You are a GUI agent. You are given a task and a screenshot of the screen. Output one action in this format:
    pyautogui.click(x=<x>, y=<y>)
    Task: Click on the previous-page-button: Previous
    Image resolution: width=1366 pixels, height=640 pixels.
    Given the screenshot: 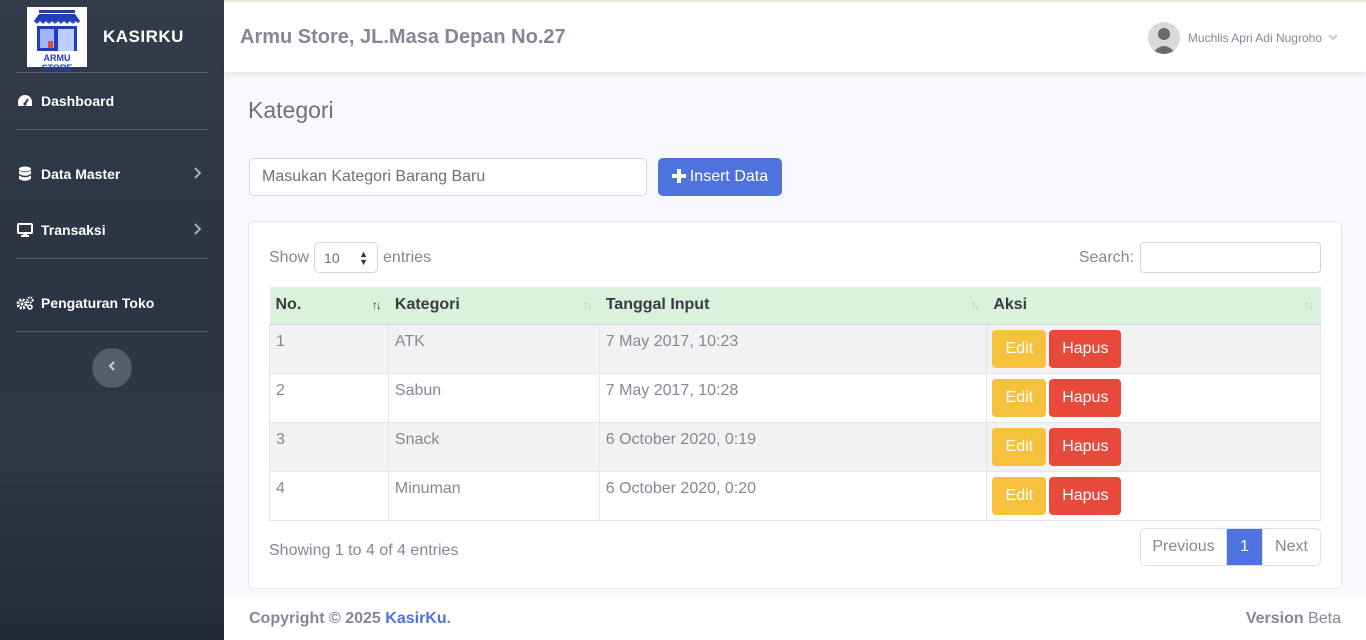 What is the action you would take?
    pyautogui.click(x=1184, y=547)
    